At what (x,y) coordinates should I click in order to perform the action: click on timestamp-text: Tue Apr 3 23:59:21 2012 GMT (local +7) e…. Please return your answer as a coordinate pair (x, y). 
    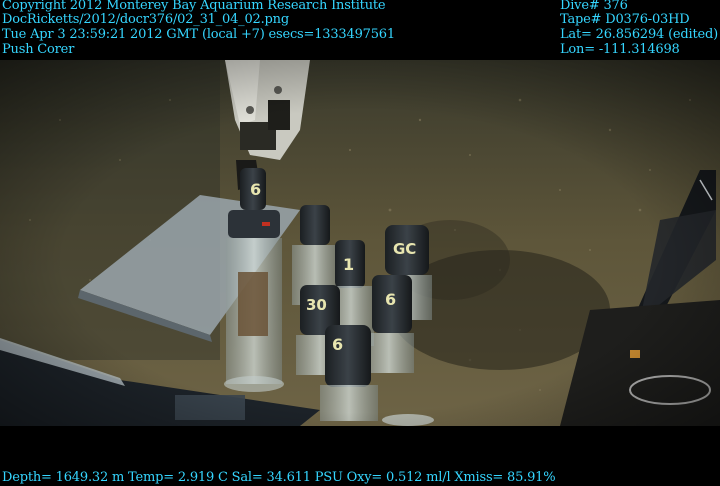
    Looking at the image, I should click on (198, 34).